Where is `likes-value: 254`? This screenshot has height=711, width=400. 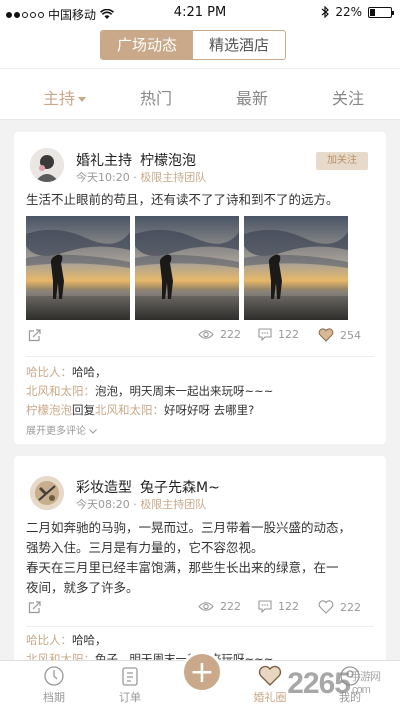
likes-value: 254 is located at coordinates (350, 335).